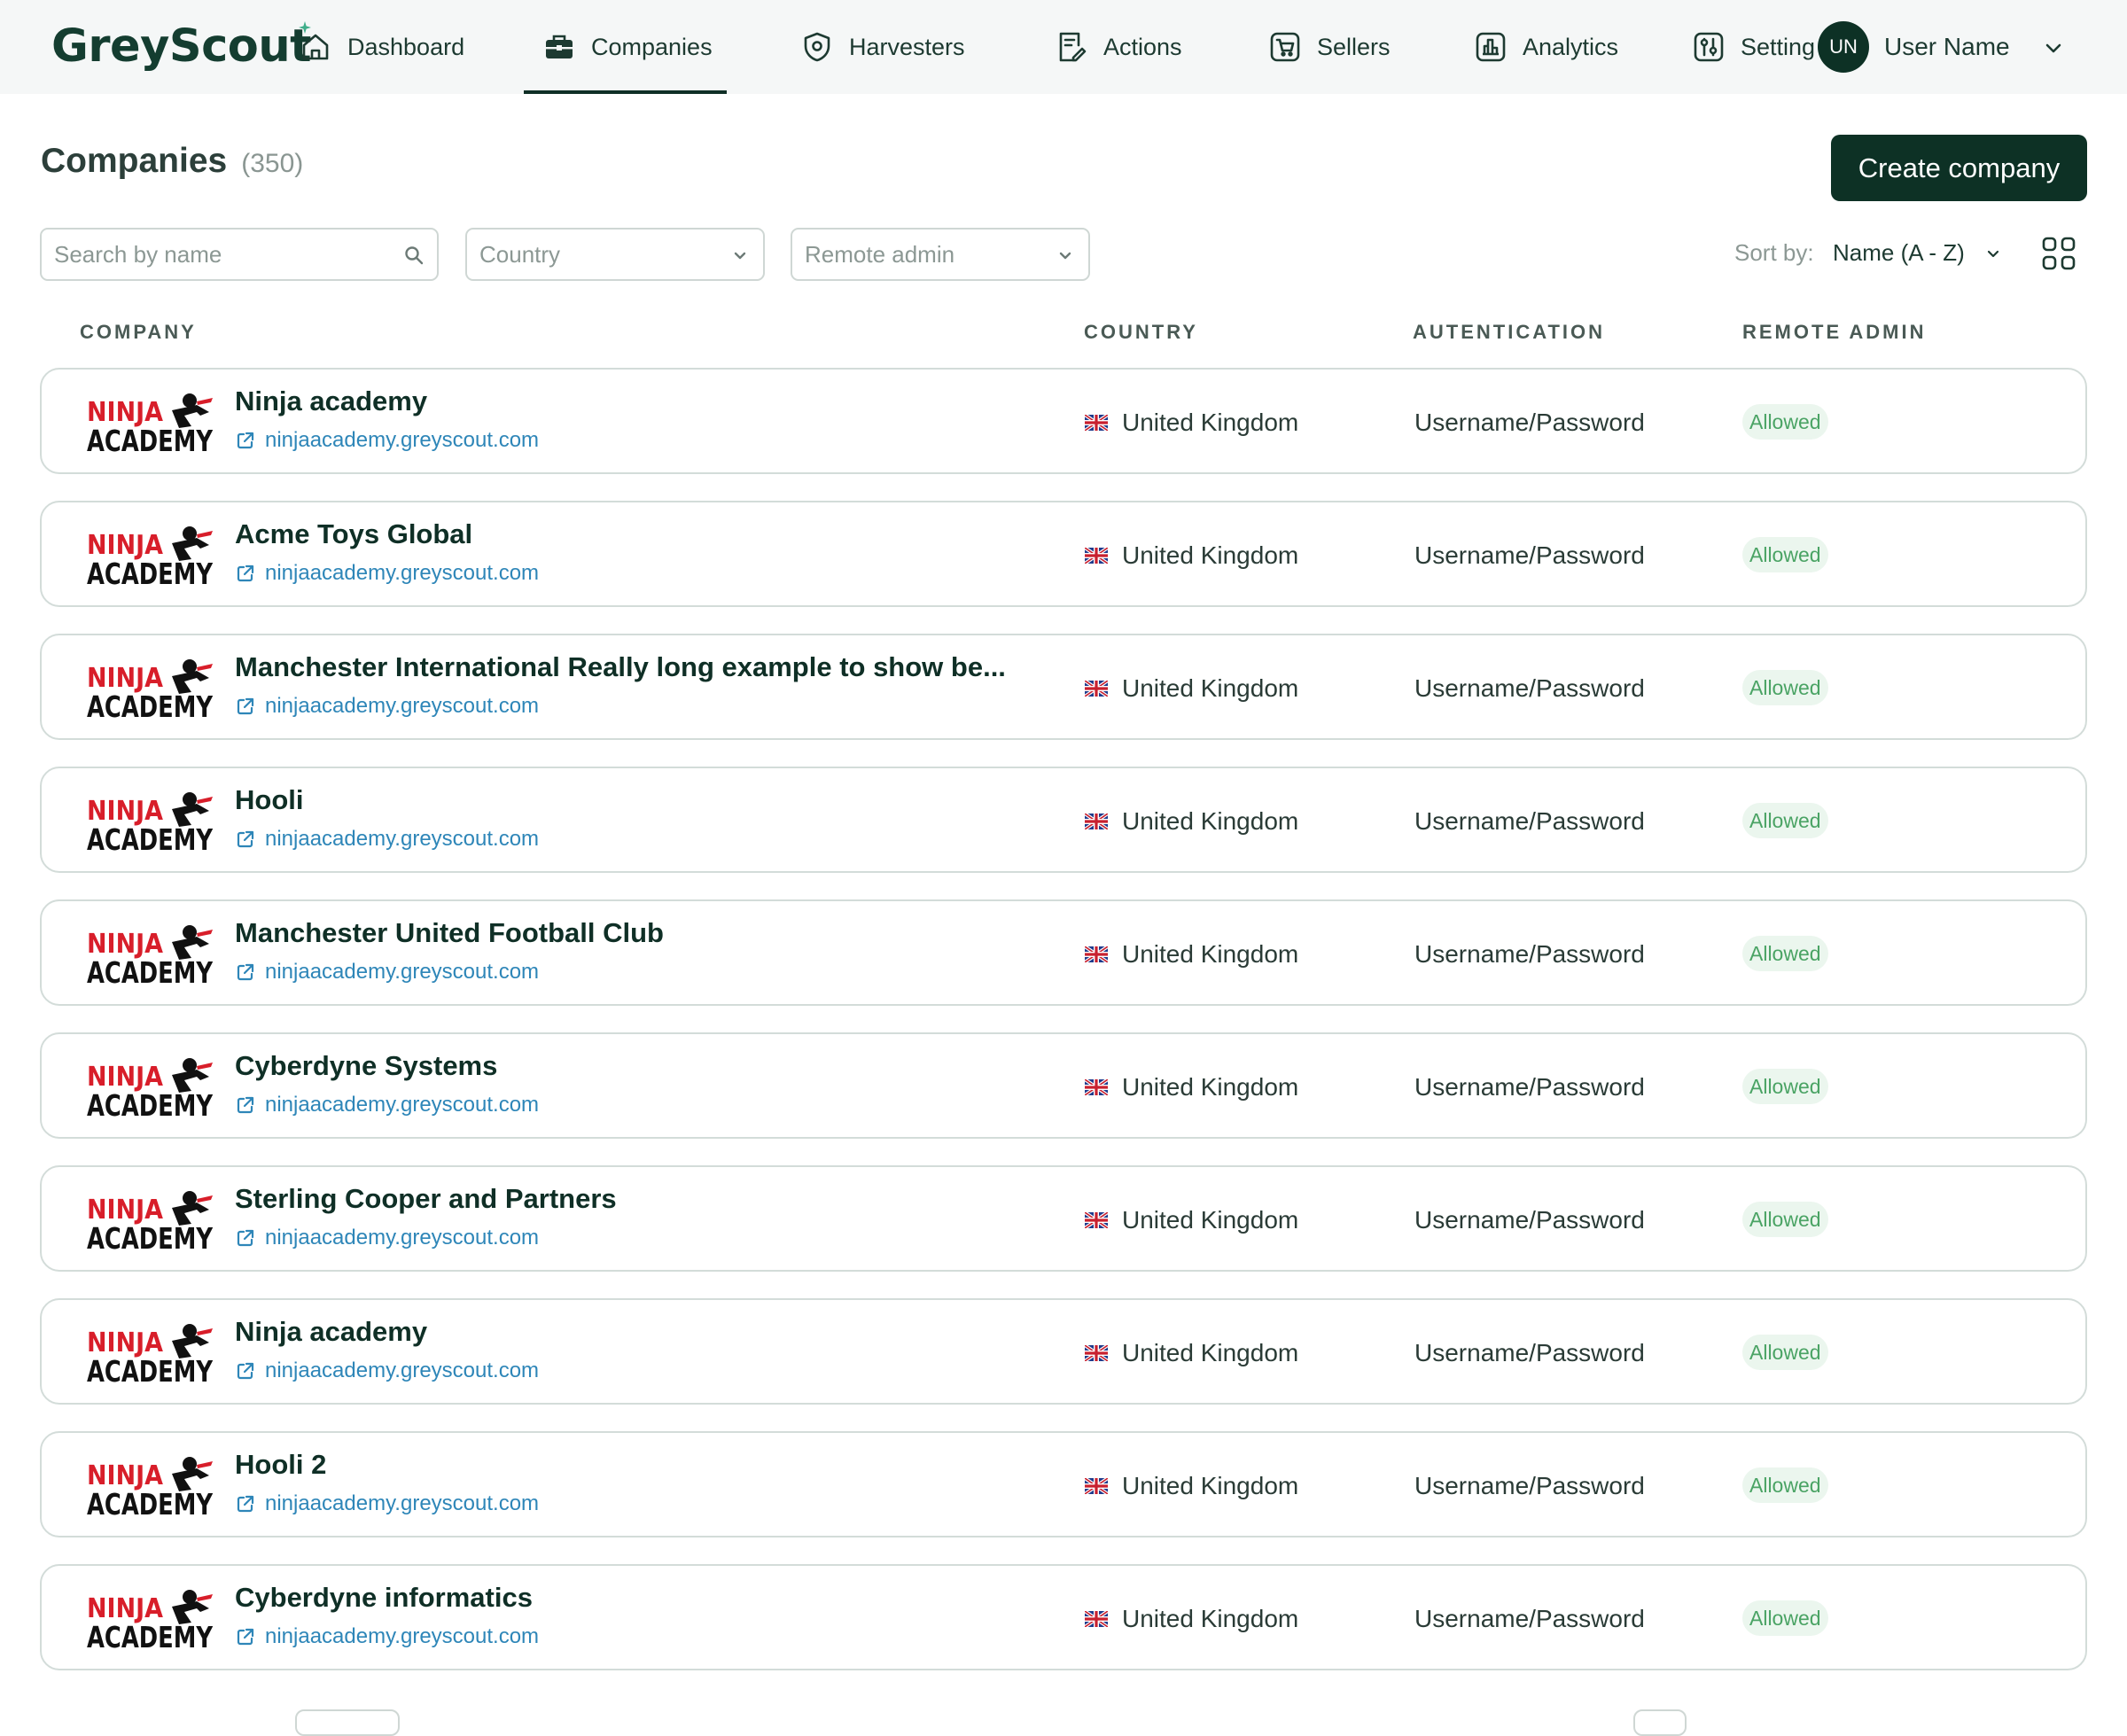  Describe the element at coordinates (660, 1066) in the screenshot. I see `company-name: Cyberdyne Systems` at that location.